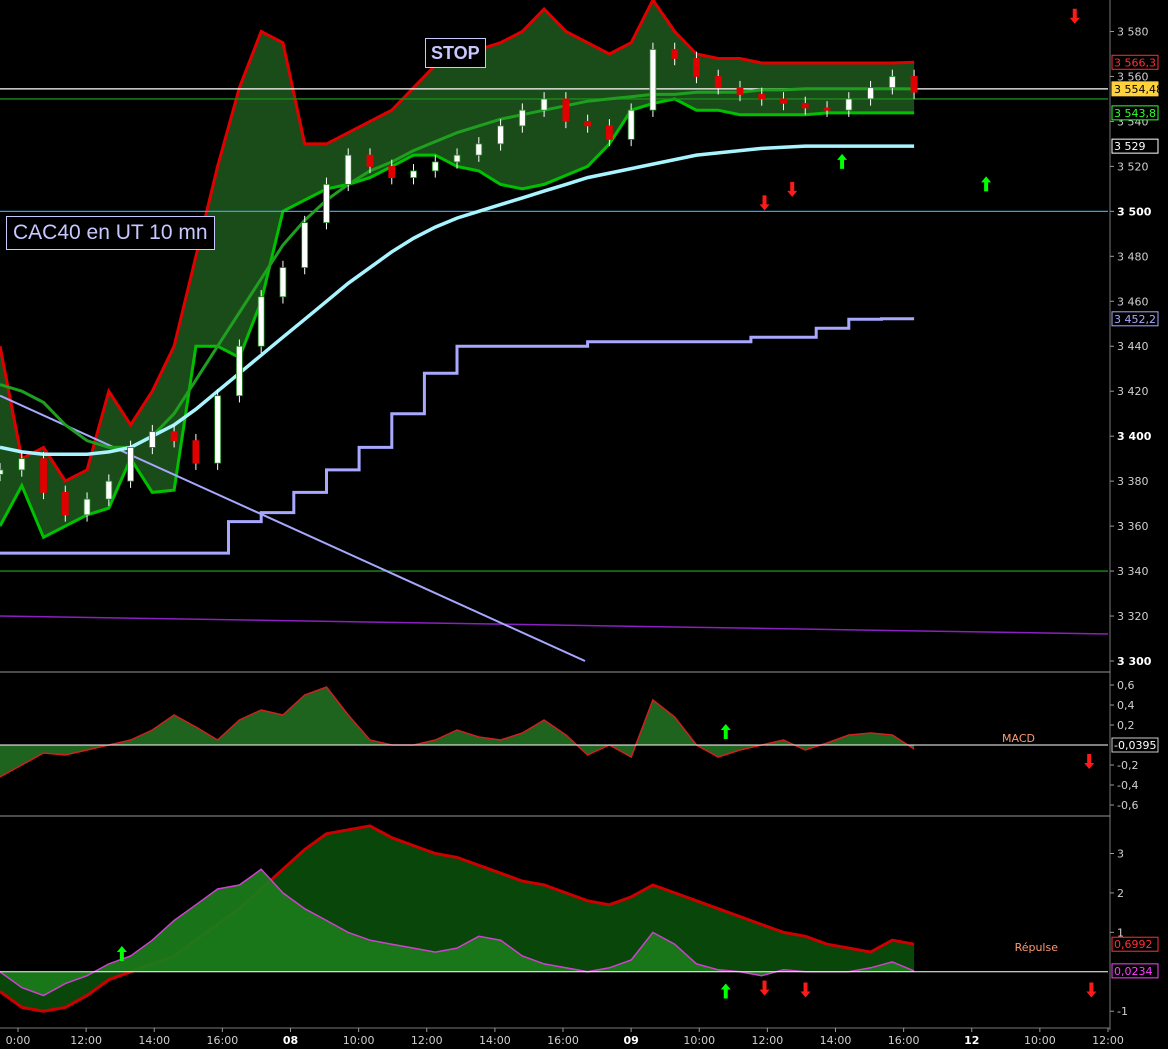 The width and height of the screenshot is (1168, 1049). What do you see at coordinates (630, 1040) in the screenshot?
I see `x-tick-label: 09` at bounding box center [630, 1040].